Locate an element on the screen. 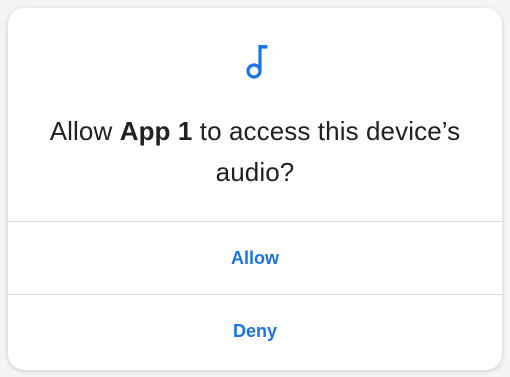 The width and height of the screenshot is (510, 377). title-prefix: Allow is located at coordinates (84, 131).